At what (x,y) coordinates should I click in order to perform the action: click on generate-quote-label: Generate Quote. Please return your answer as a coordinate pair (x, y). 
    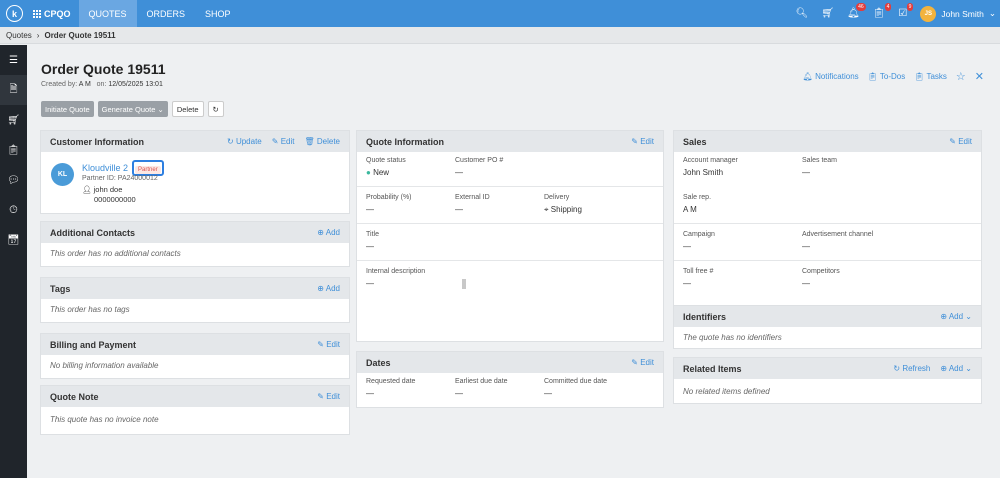
    Looking at the image, I should click on (128, 109).